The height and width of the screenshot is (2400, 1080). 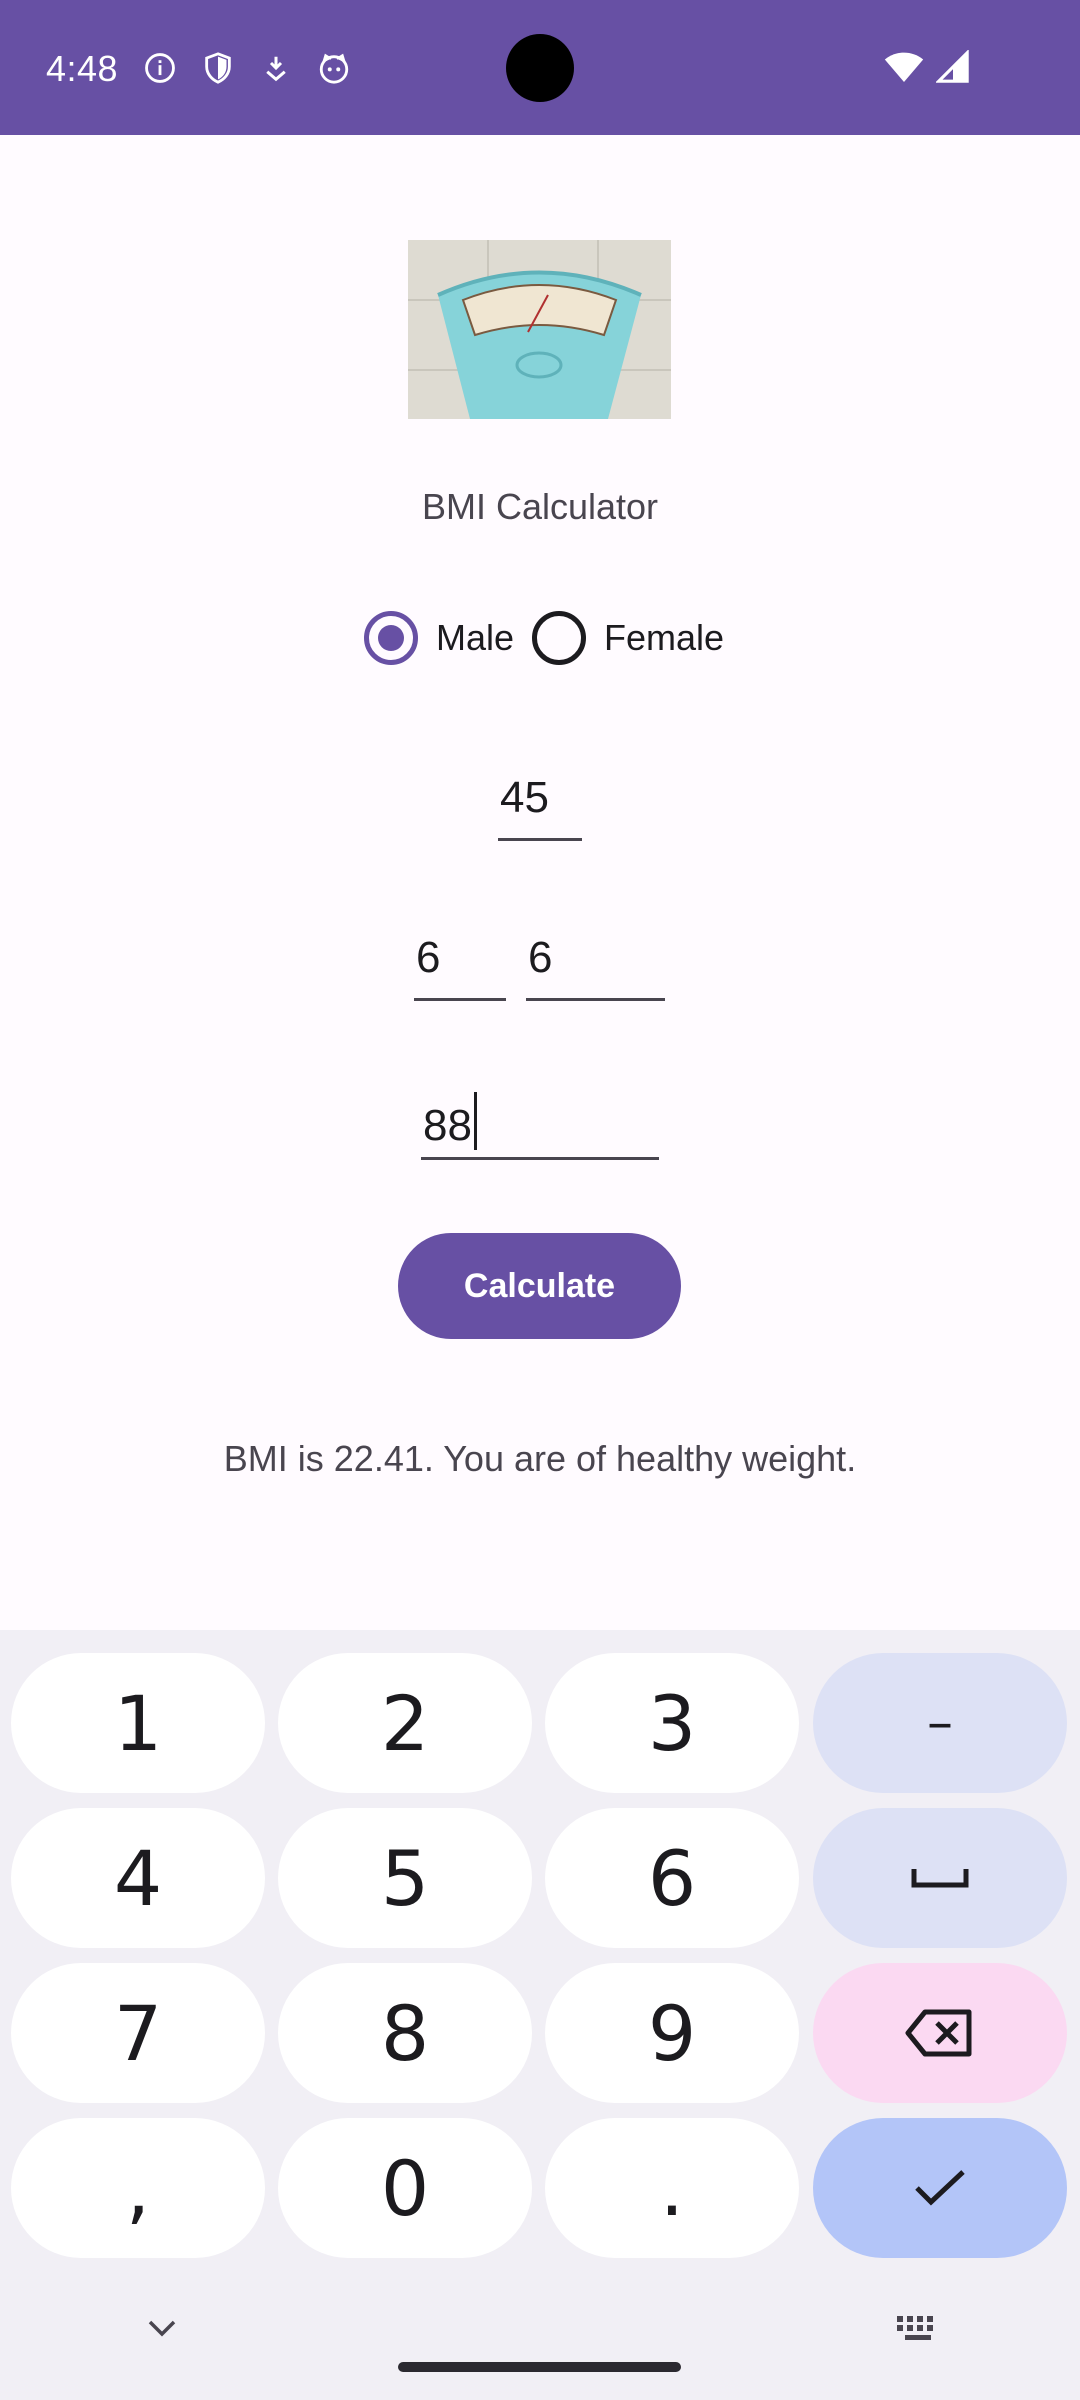 I want to click on weight-input: 88, so click(x=540, y=1126).